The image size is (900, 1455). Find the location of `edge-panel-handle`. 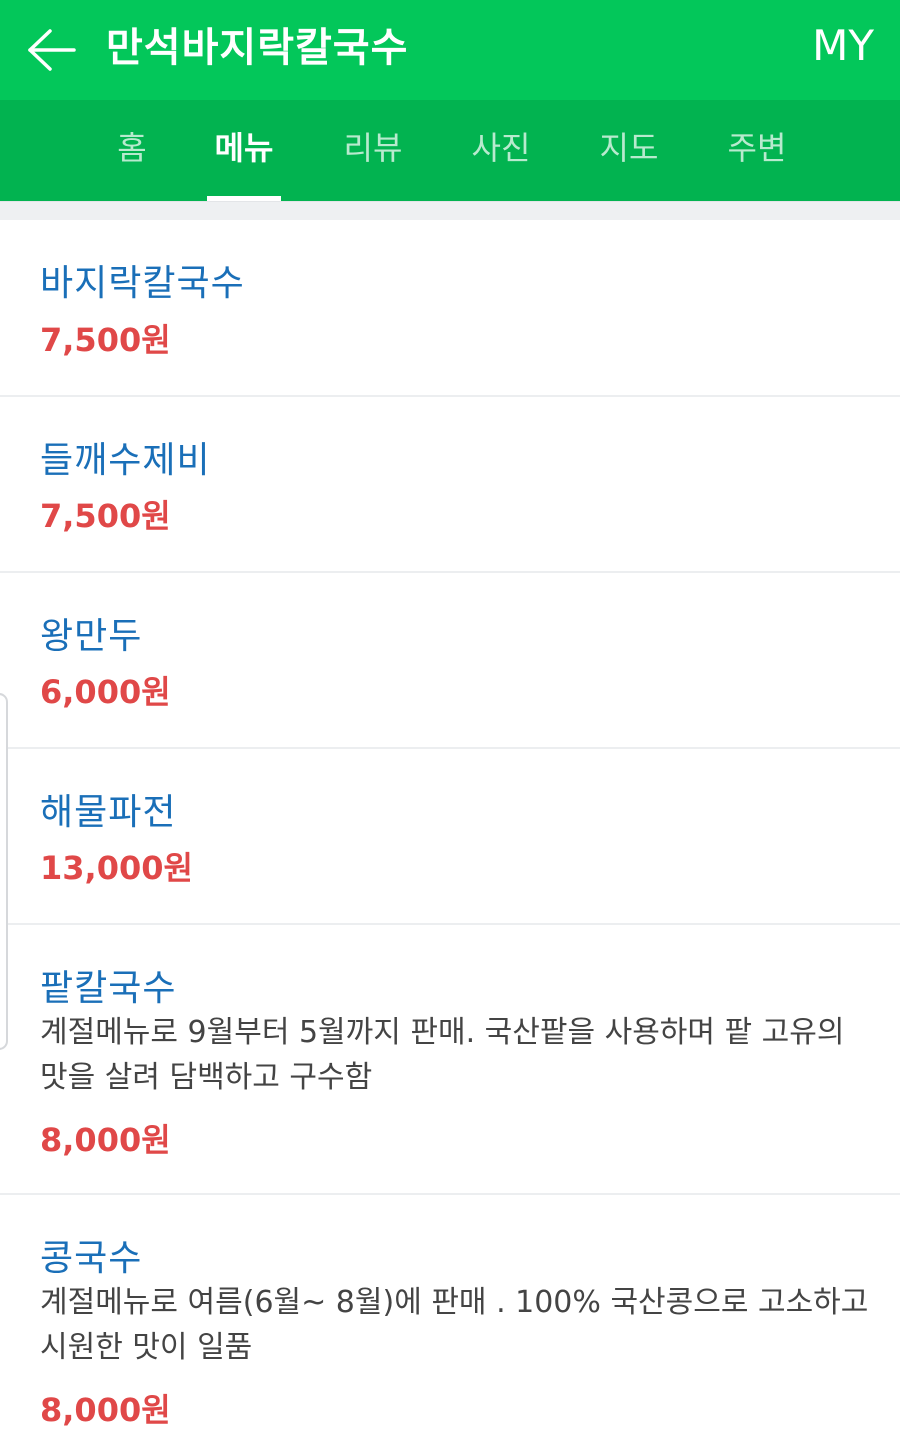

edge-panel-handle is located at coordinates (4, 871).